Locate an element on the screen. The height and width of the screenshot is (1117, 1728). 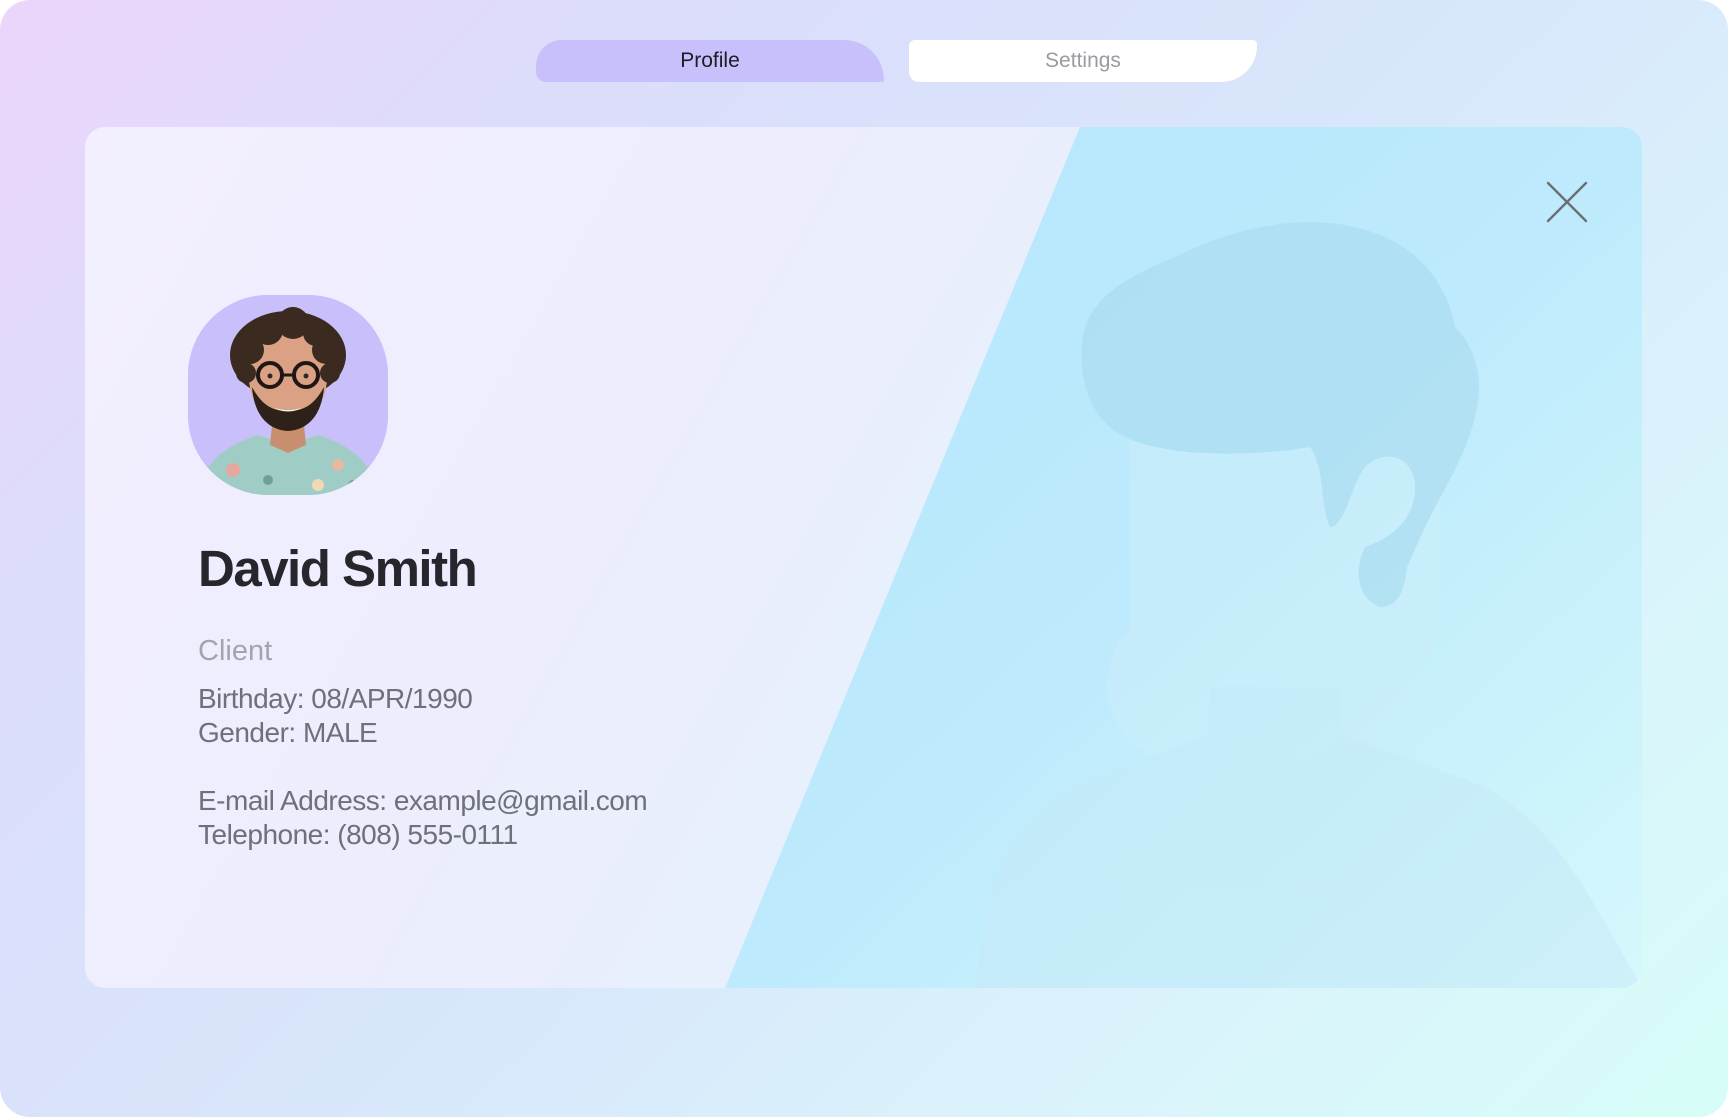
tab-settings: Settings is located at coordinates (1083, 61).